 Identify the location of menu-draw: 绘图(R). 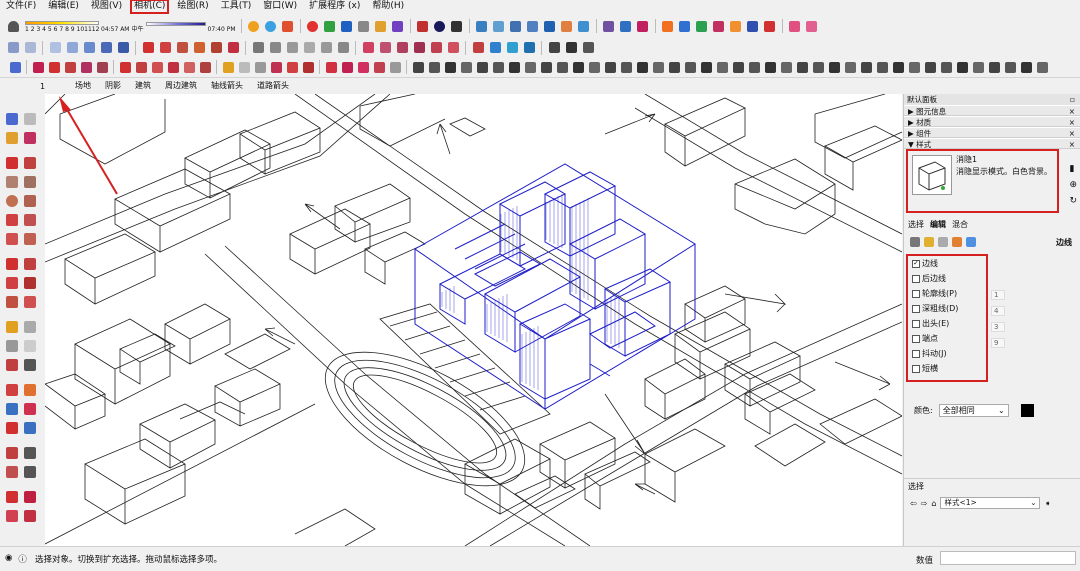
(192, 6).